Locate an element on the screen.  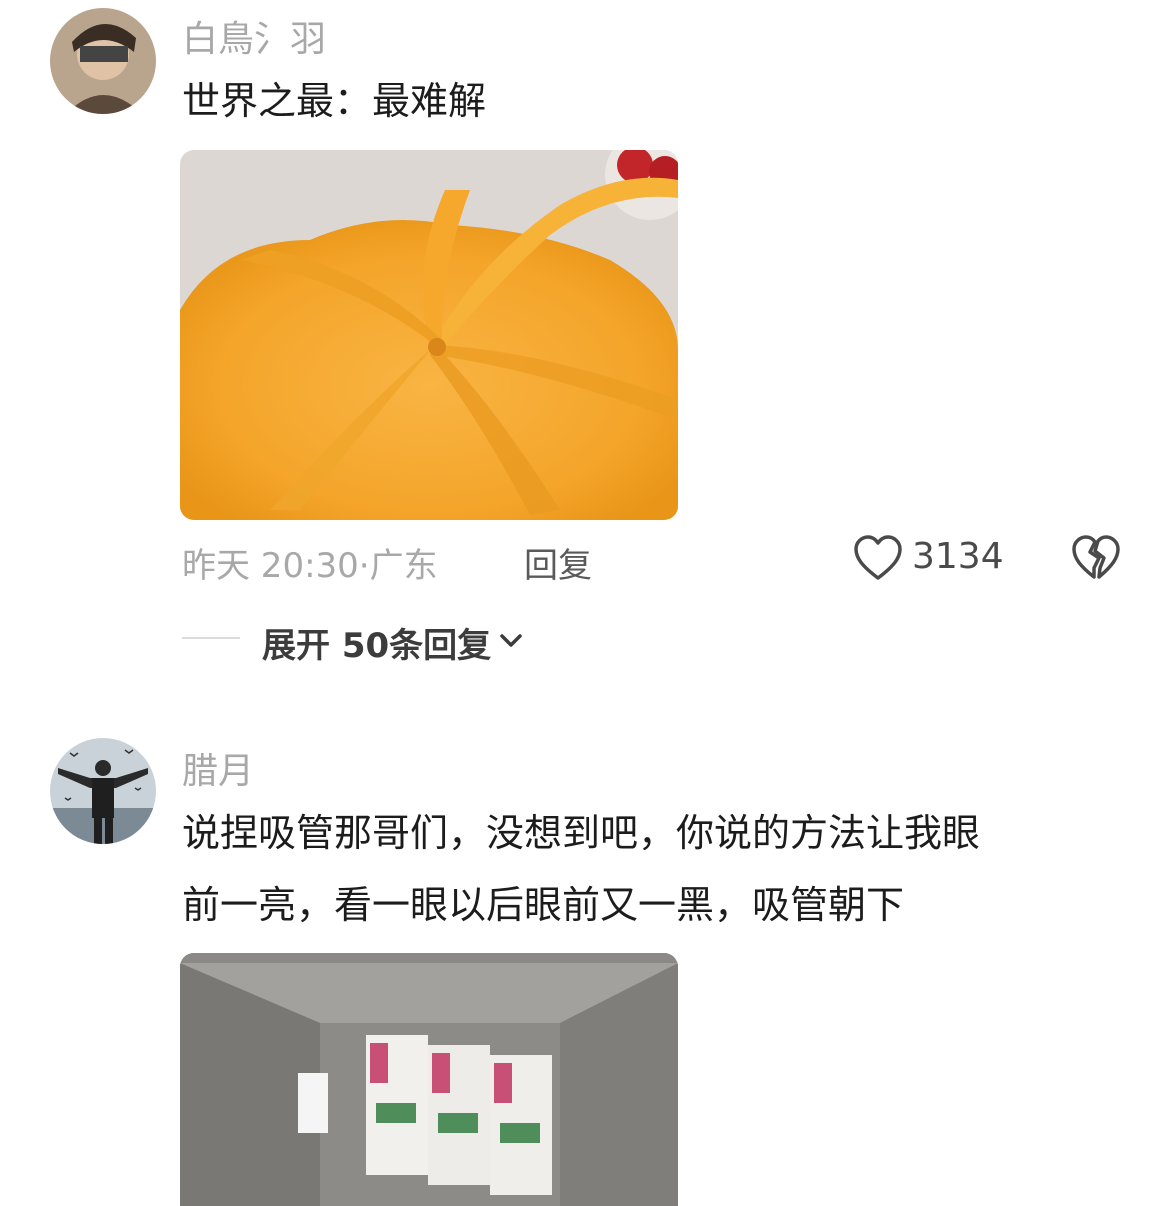
like-count: 3134 is located at coordinates (958, 556).